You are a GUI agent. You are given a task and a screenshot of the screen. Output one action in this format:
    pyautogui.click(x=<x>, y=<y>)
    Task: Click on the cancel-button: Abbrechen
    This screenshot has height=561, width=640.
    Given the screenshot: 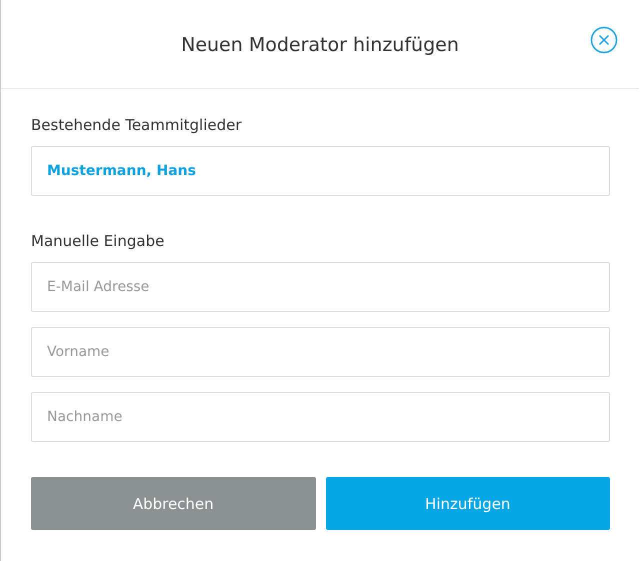 What is the action you would take?
    pyautogui.click(x=173, y=503)
    